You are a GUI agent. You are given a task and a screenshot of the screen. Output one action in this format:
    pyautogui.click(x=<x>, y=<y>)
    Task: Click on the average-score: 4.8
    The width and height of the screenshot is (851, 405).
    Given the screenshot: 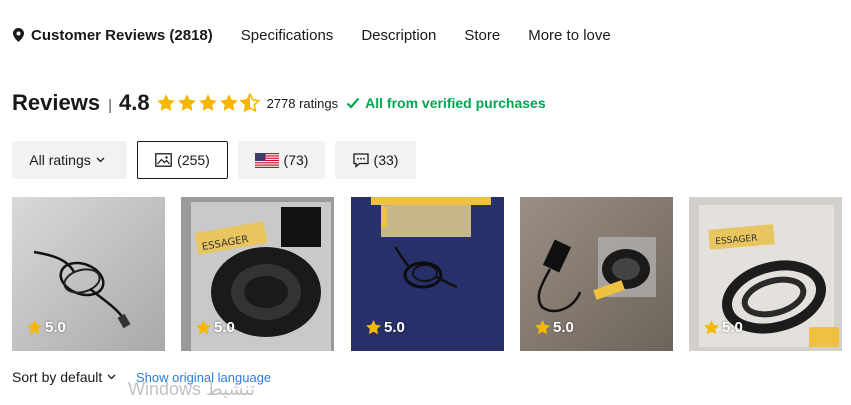 What is the action you would take?
    pyautogui.click(x=134, y=102)
    